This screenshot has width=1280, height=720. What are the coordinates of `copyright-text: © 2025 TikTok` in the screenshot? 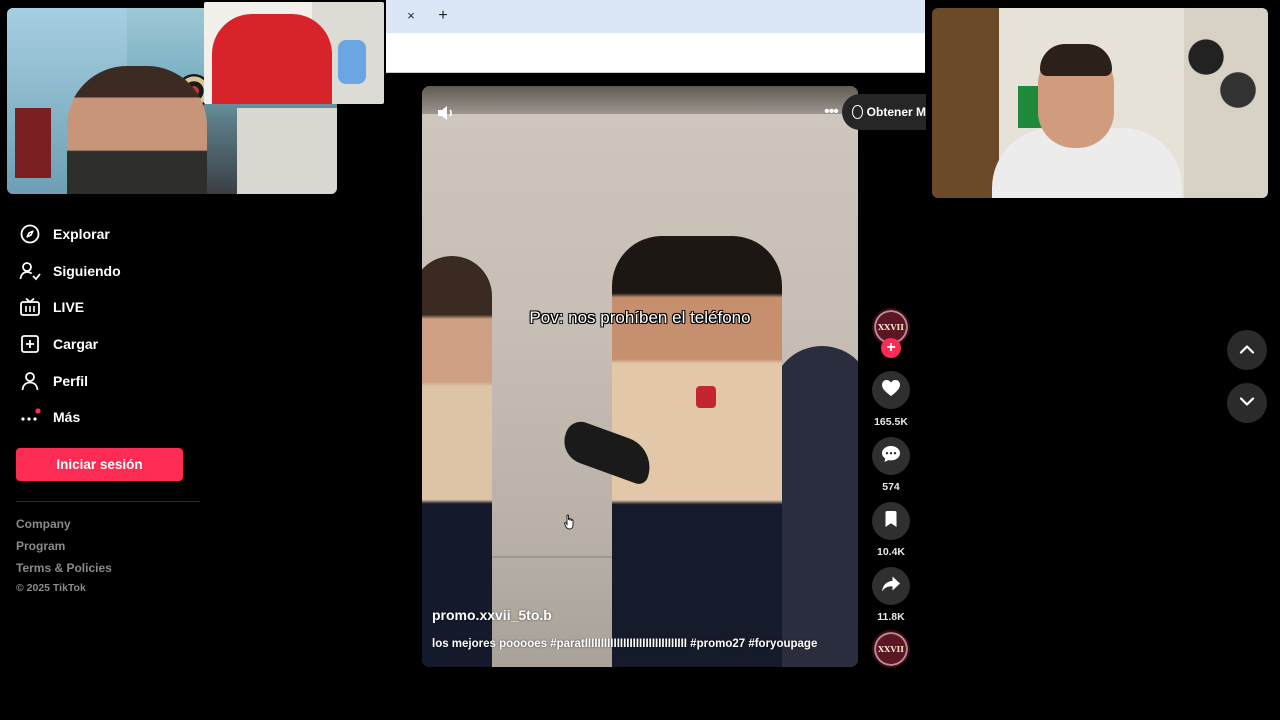 It's located at (51, 588).